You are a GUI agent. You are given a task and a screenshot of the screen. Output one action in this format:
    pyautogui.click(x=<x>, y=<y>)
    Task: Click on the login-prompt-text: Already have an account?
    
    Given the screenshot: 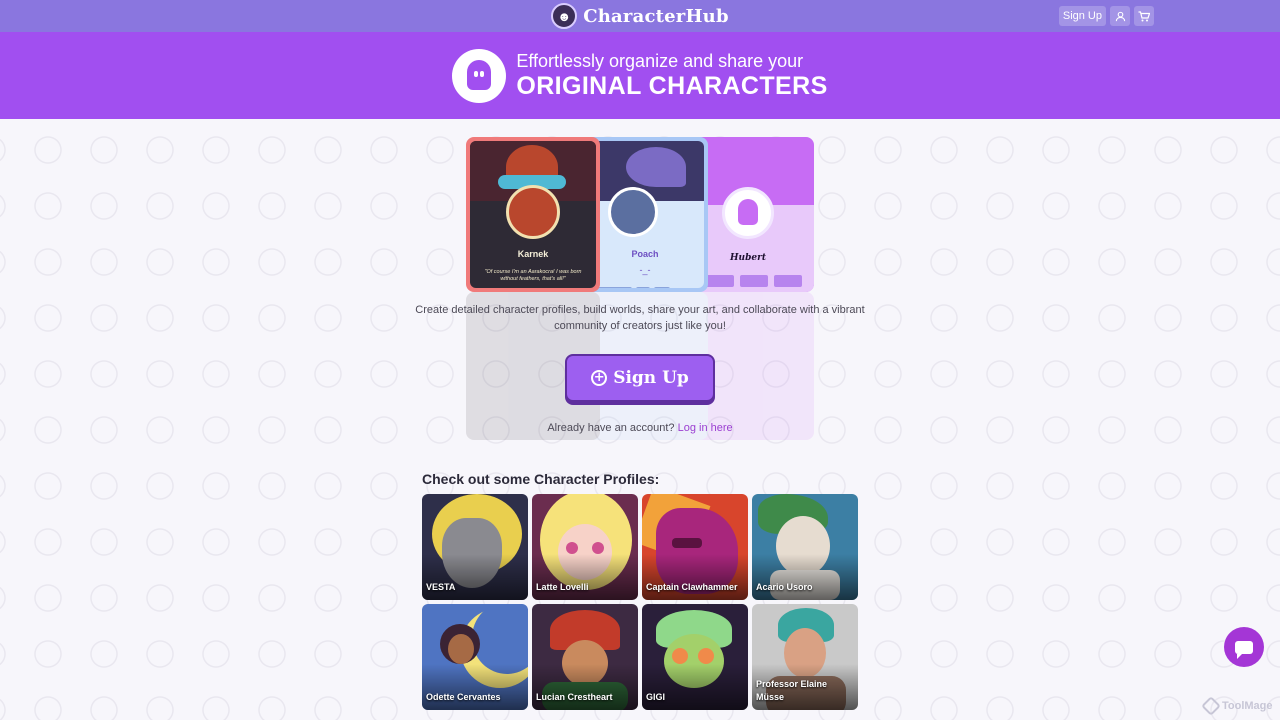 What is the action you would take?
    pyautogui.click(x=611, y=428)
    